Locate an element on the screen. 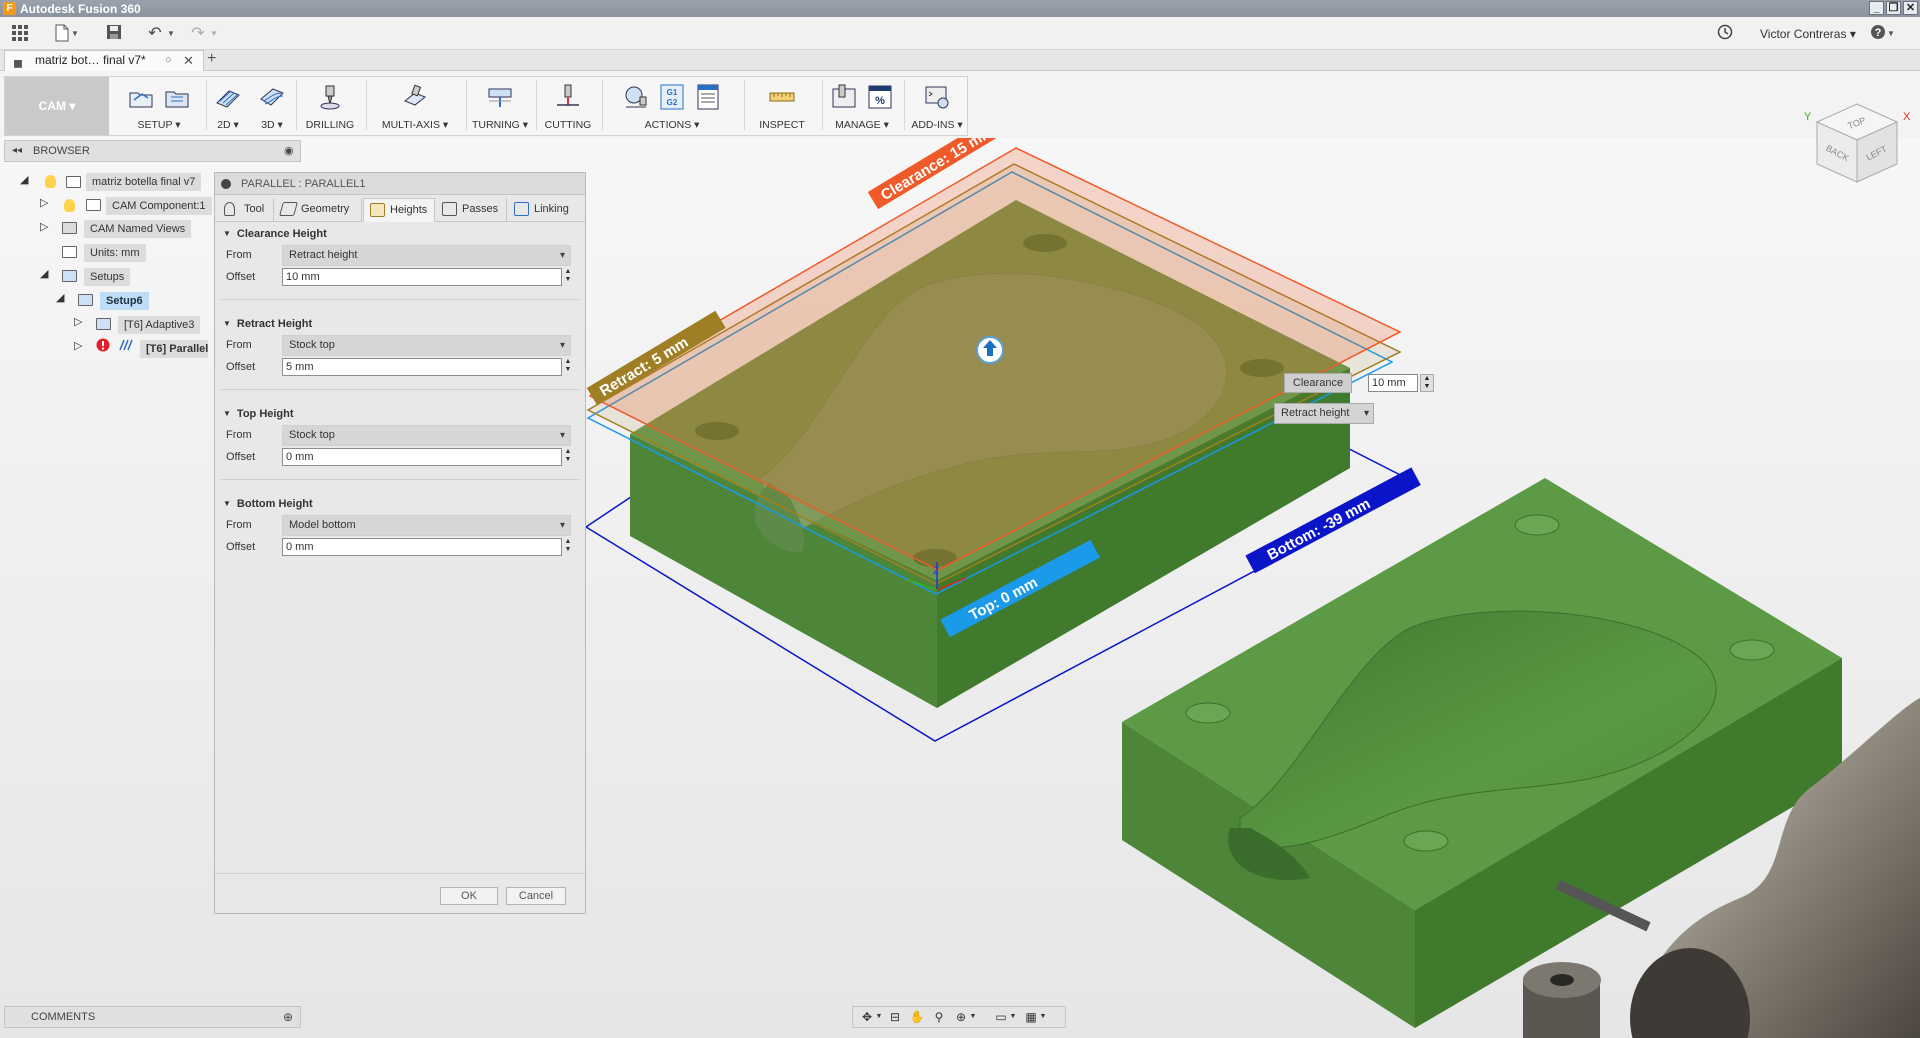 This screenshot has width=1920, height=1038. tree-expand-setups-icon: ◢ is located at coordinates (44, 273).